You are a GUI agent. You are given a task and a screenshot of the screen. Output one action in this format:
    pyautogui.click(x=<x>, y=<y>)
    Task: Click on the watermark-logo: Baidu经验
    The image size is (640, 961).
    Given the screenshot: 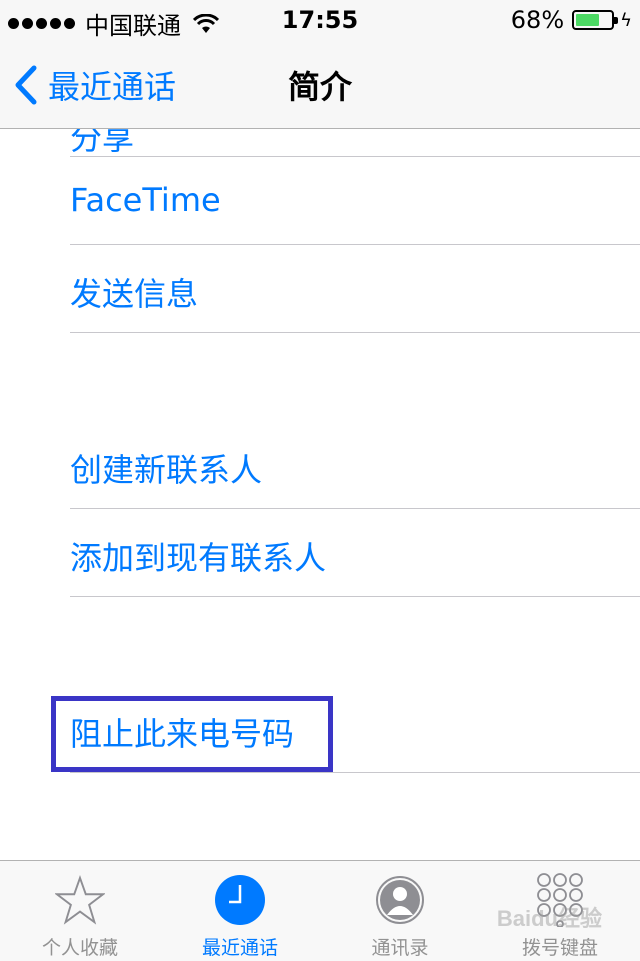 What is the action you would take?
    pyautogui.click(x=549, y=918)
    